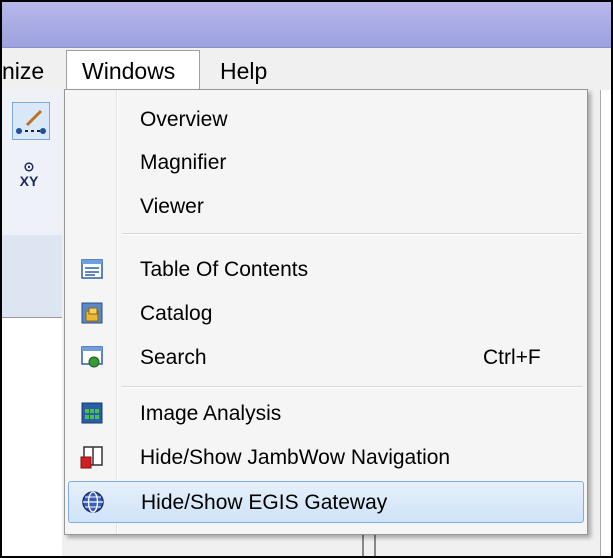  Describe the element at coordinates (184, 119) in the screenshot. I see `menu-item-label: Overview` at that location.